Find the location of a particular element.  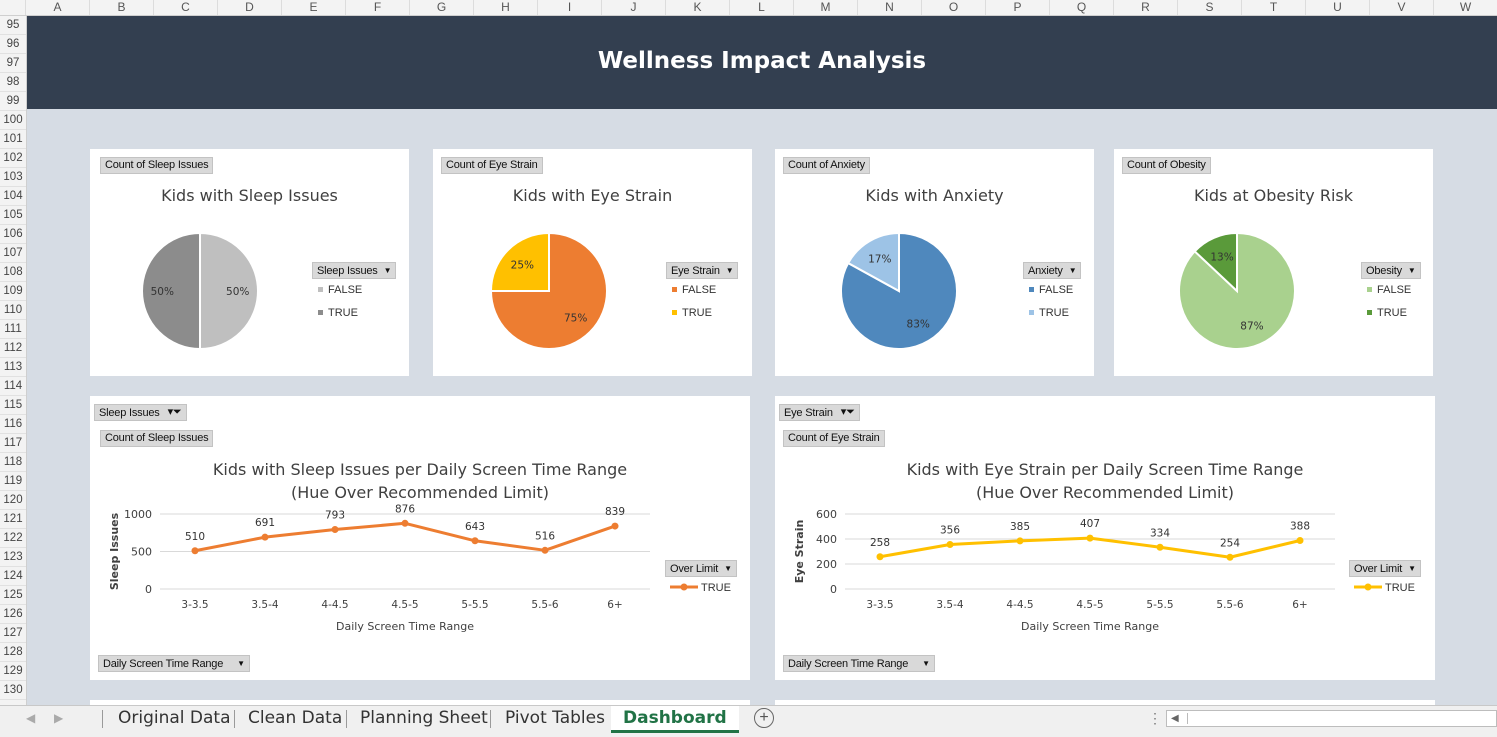

chevron-left-icon: ◀ is located at coordinates (30, 718).